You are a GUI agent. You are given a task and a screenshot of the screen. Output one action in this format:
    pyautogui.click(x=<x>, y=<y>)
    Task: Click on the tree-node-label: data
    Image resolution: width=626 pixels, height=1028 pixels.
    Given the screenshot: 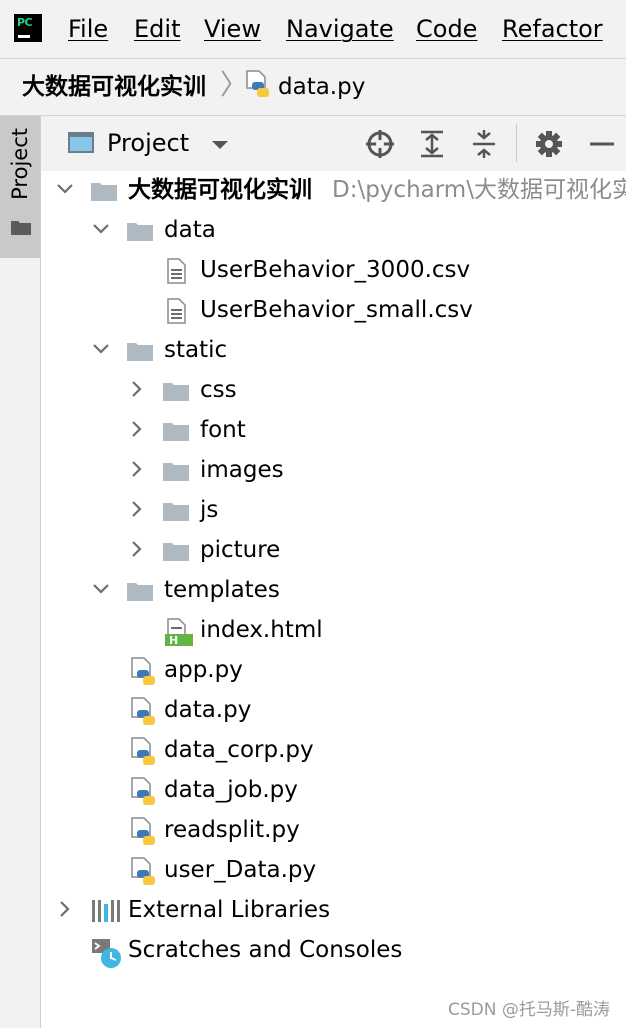 What is the action you would take?
    pyautogui.click(x=190, y=230)
    